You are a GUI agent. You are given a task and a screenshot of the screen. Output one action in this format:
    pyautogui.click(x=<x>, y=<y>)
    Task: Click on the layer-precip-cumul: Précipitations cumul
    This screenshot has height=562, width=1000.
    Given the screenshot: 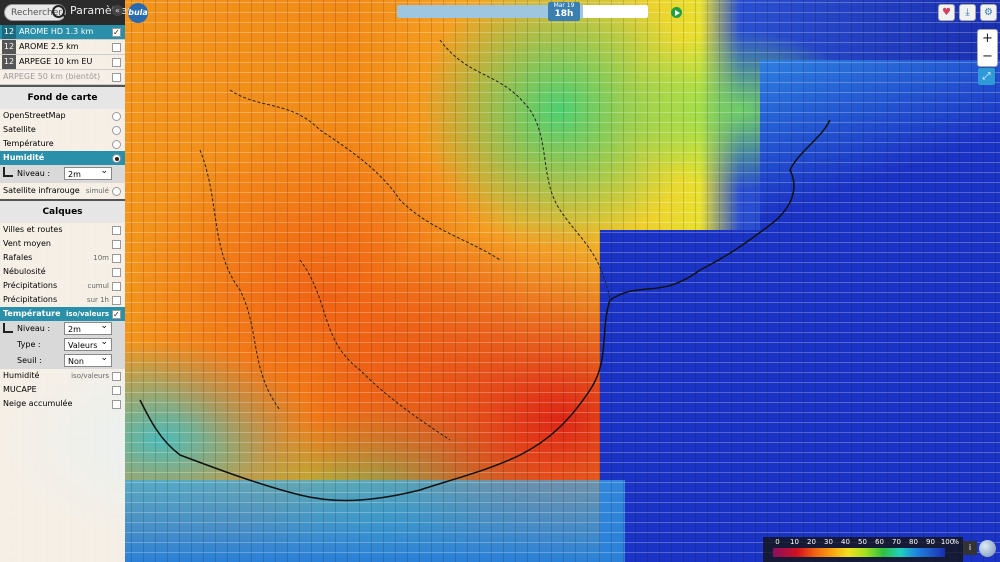 What is the action you would take?
    pyautogui.click(x=62, y=286)
    